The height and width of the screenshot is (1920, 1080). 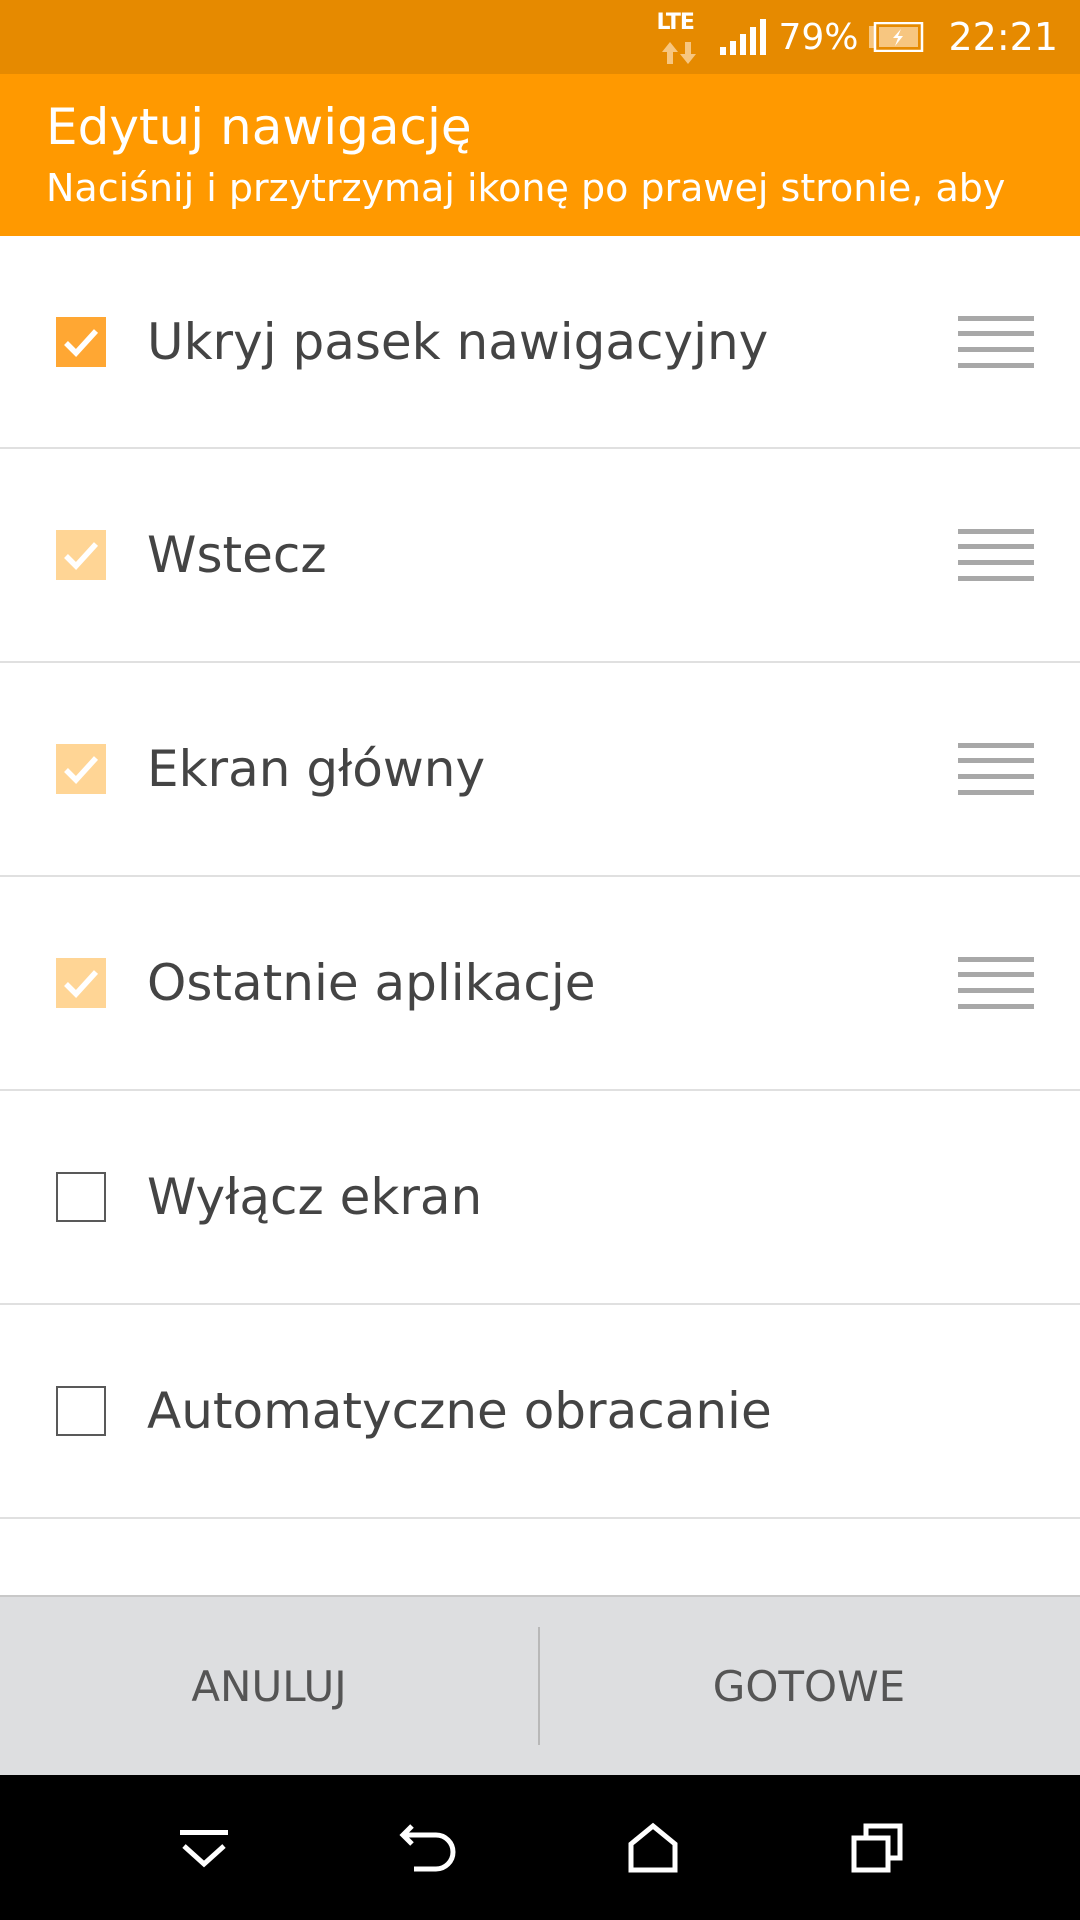 What do you see at coordinates (428, 1847) in the screenshot?
I see `back-icon` at bounding box center [428, 1847].